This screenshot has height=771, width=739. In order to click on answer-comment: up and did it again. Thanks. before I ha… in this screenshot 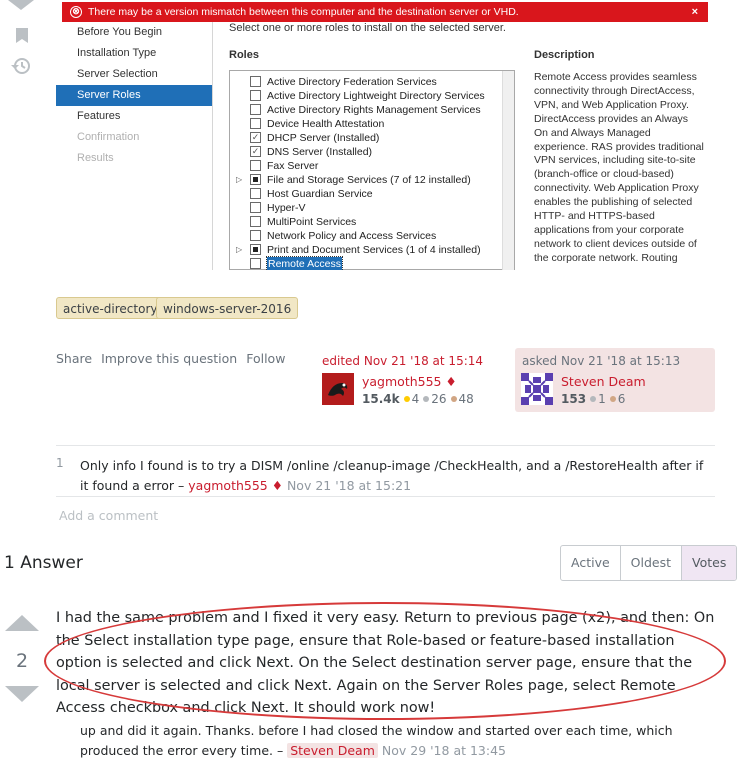, I will do `click(398, 741)`.